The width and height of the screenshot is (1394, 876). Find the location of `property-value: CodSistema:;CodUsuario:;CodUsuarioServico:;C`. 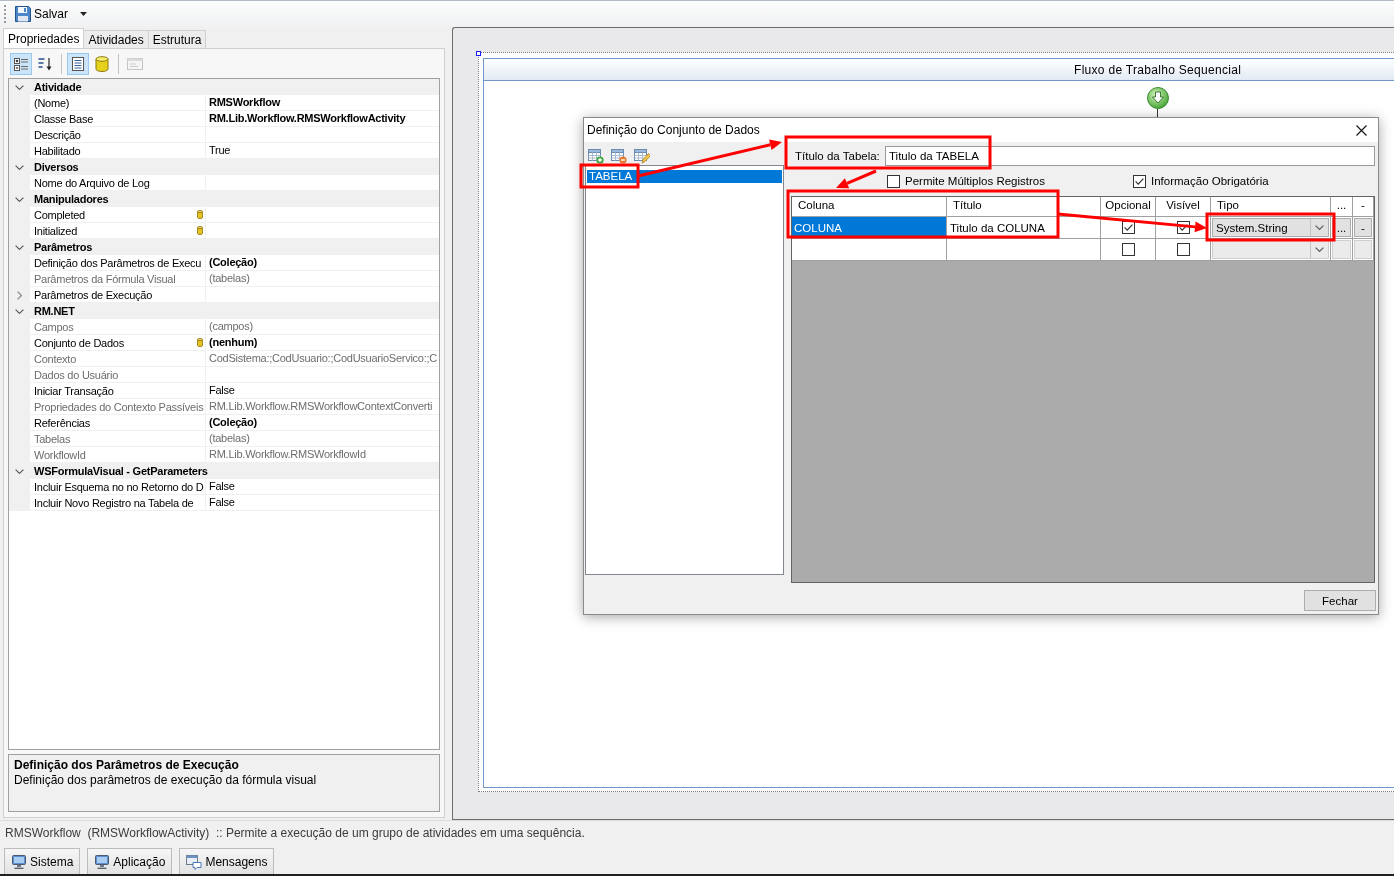

property-value: CodSistema:;CodUsuario:;CodUsuarioServico:;C is located at coordinates (323, 358).